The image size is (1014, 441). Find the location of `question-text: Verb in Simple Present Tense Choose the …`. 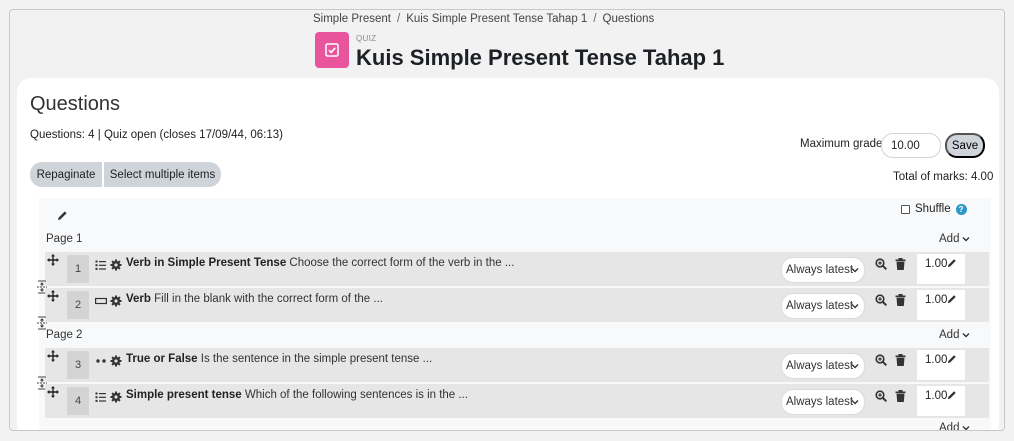

question-text: Verb in Simple Present Tense Choose the … is located at coordinates (320, 263).